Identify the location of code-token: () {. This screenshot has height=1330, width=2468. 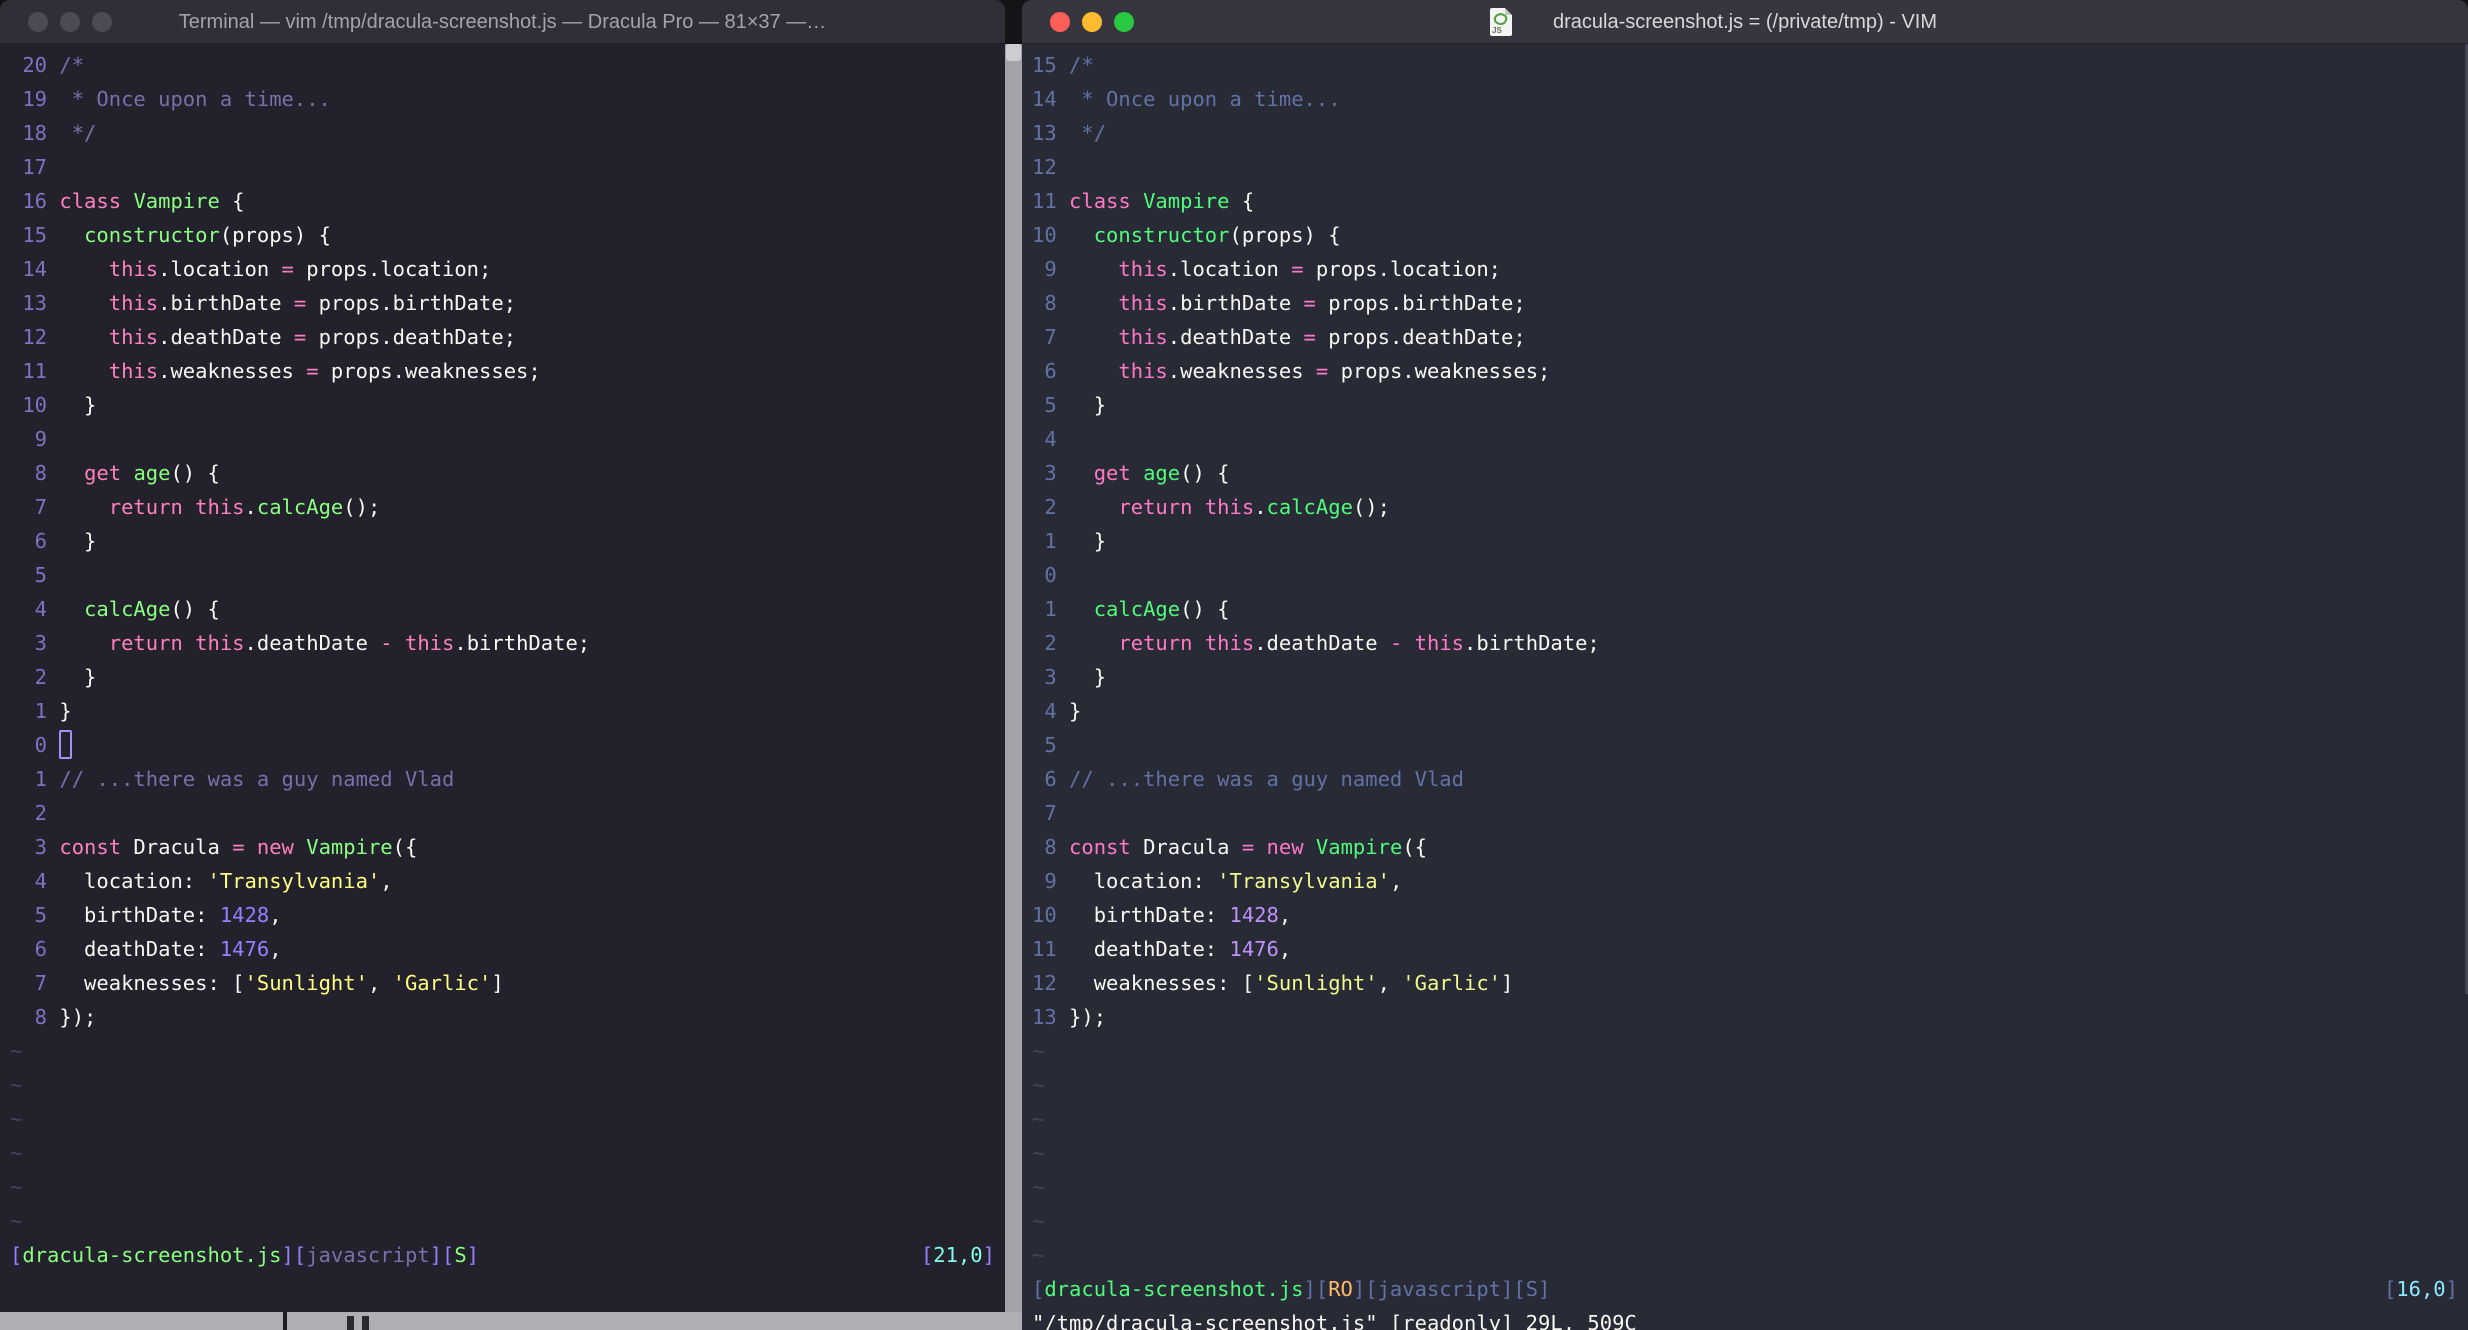
(1205, 609).